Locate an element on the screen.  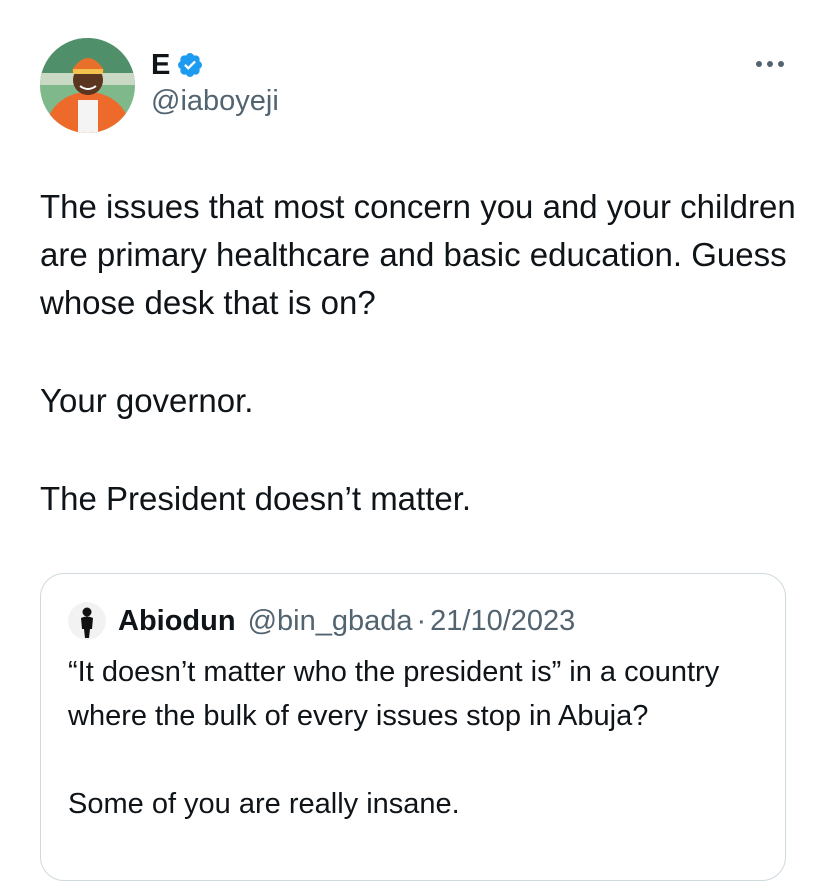
quoted-paragraph: Some of you are really insane. is located at coordinates (264, 804).